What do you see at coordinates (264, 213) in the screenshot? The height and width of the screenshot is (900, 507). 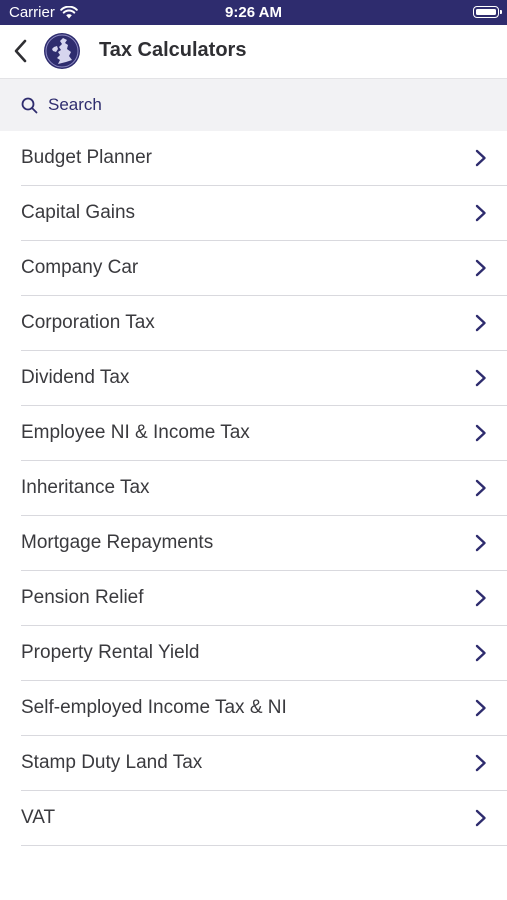 I see `list-item-capital-gains: Capital Gains` at bounding box center [264, 213].